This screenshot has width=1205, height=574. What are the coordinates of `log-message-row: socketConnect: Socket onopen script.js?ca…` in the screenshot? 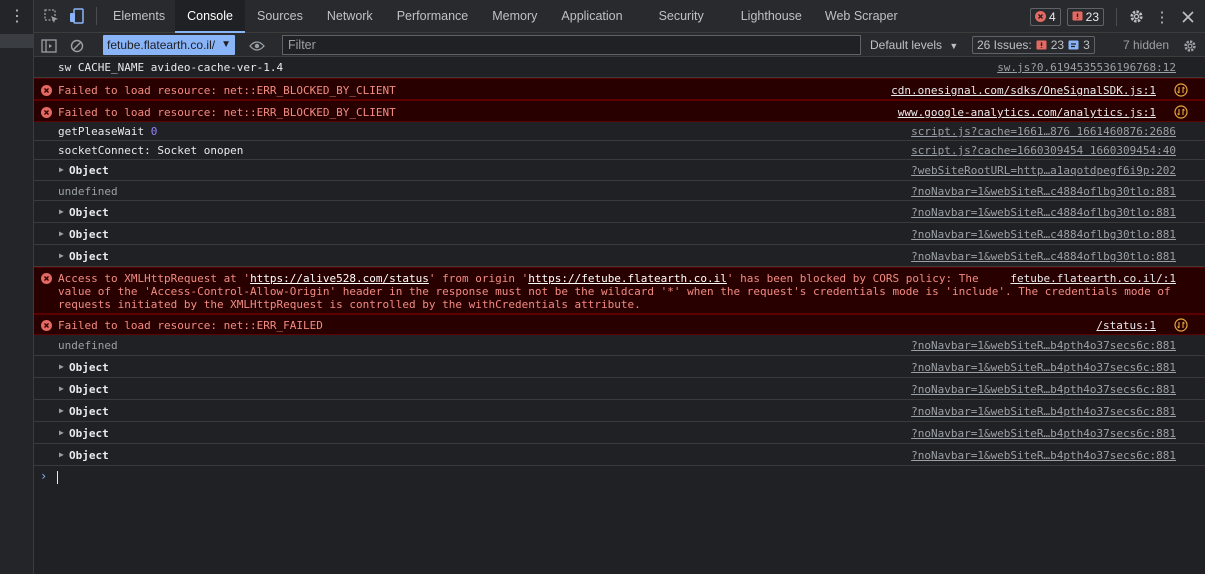 It's located at (619, 150).